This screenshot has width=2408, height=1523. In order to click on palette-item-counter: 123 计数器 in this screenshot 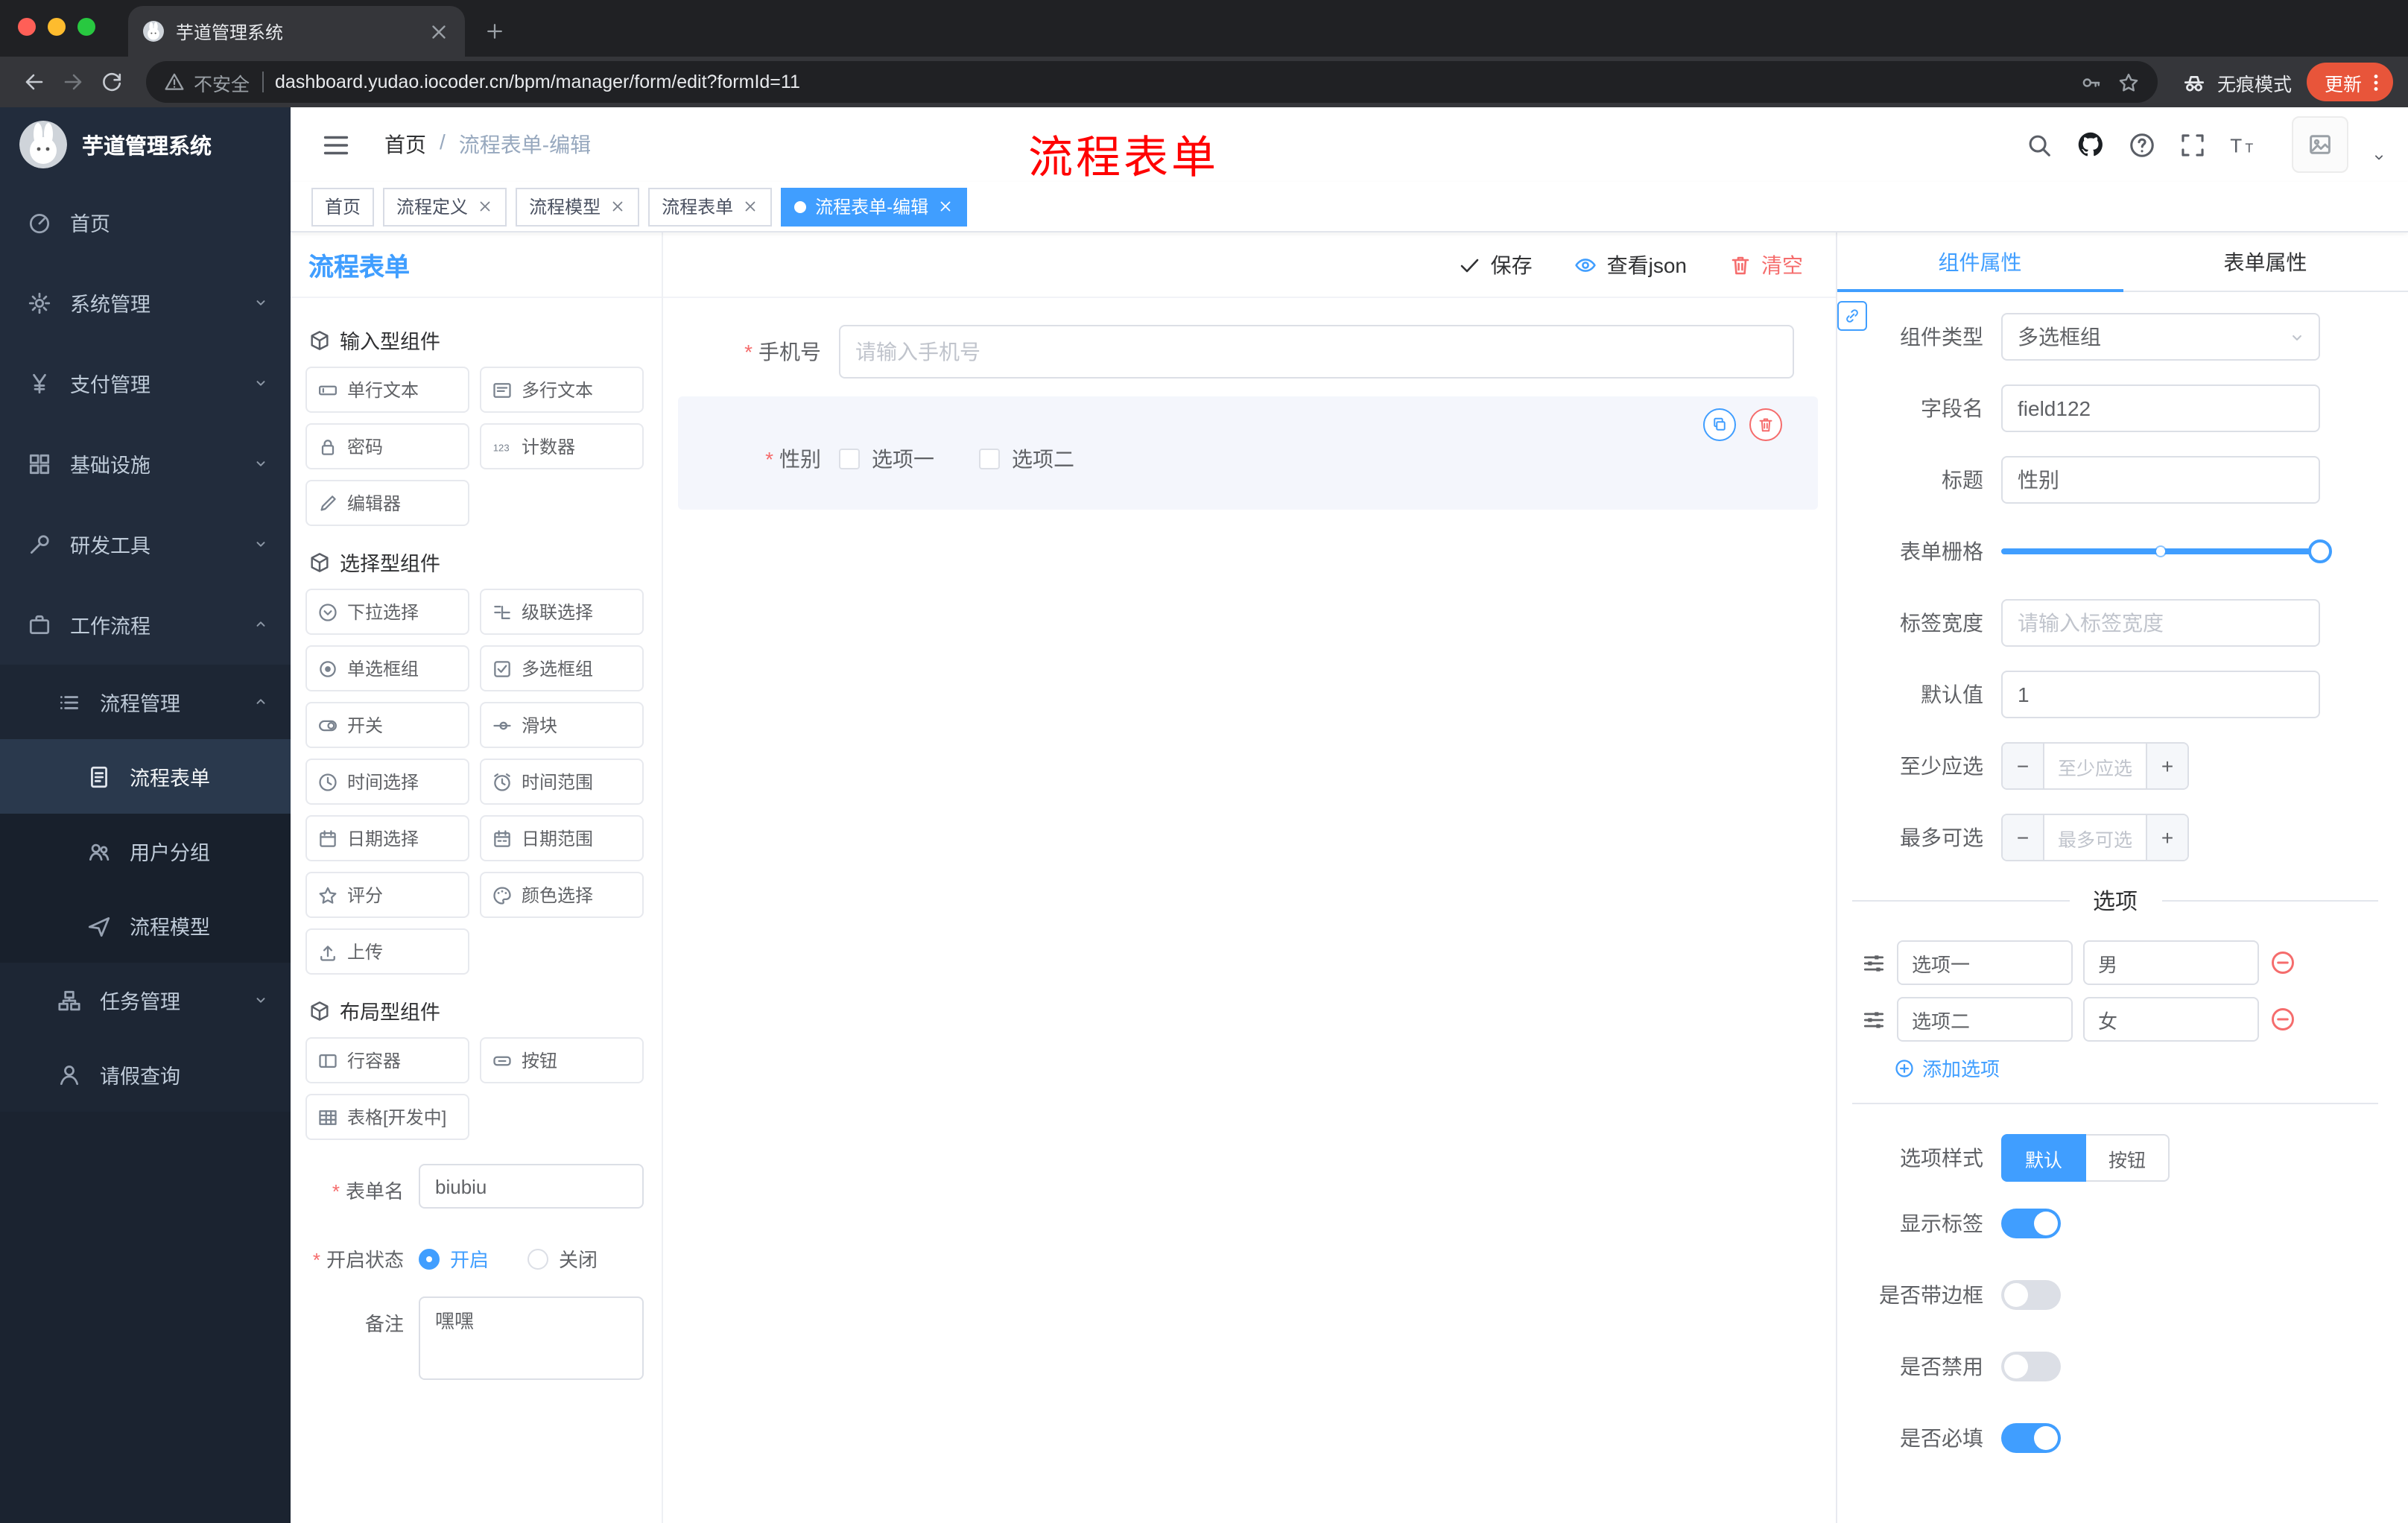, I will do `click(562, 446)`.